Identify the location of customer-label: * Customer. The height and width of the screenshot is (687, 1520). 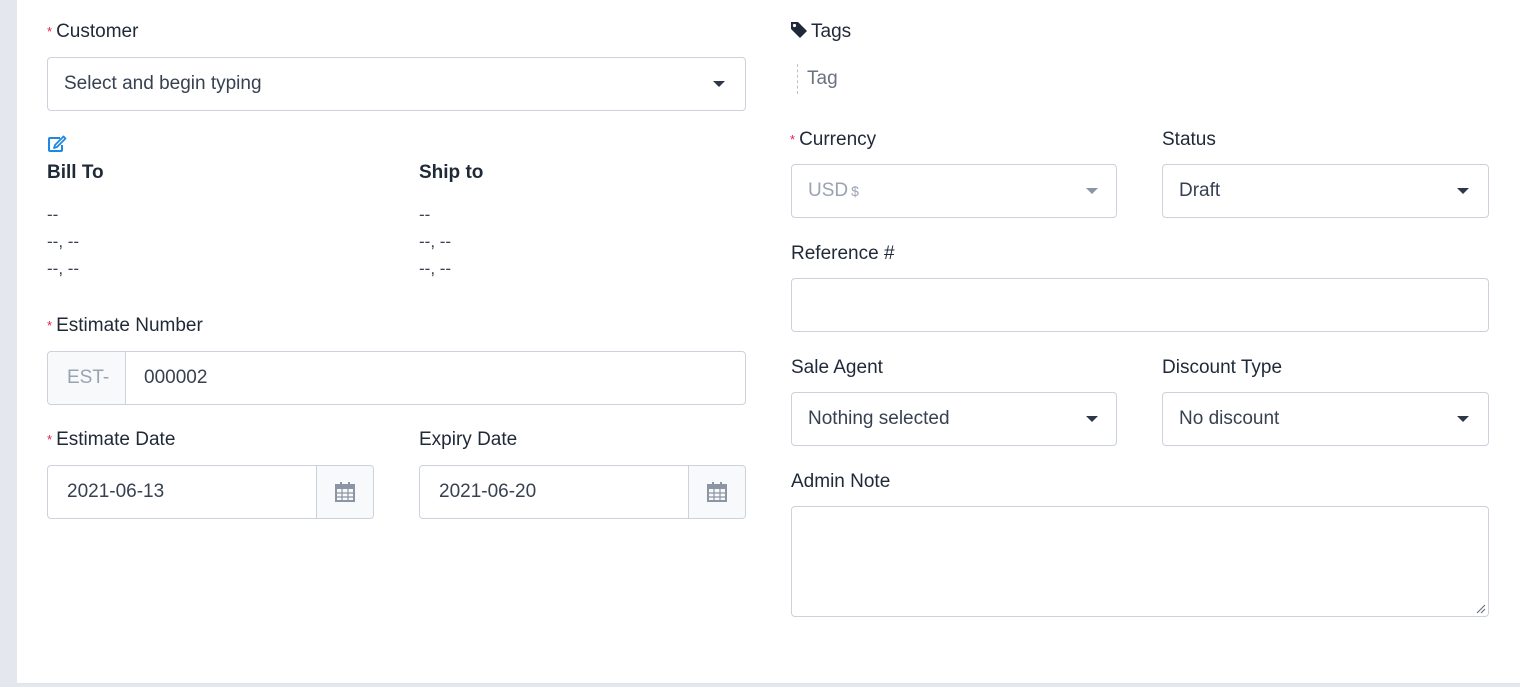
(93, 31).